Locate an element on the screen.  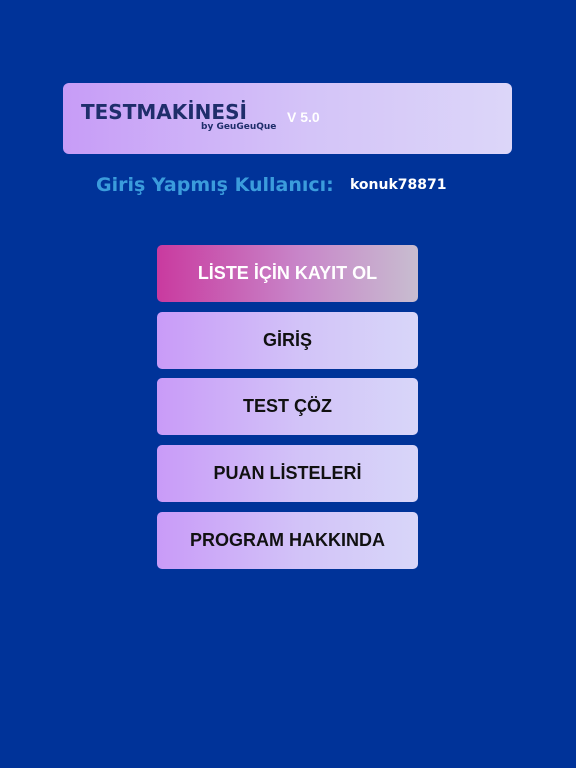
register-for-list-button: LİSTE İÇİN KAYIT OL is located at coordinates (287, 273).